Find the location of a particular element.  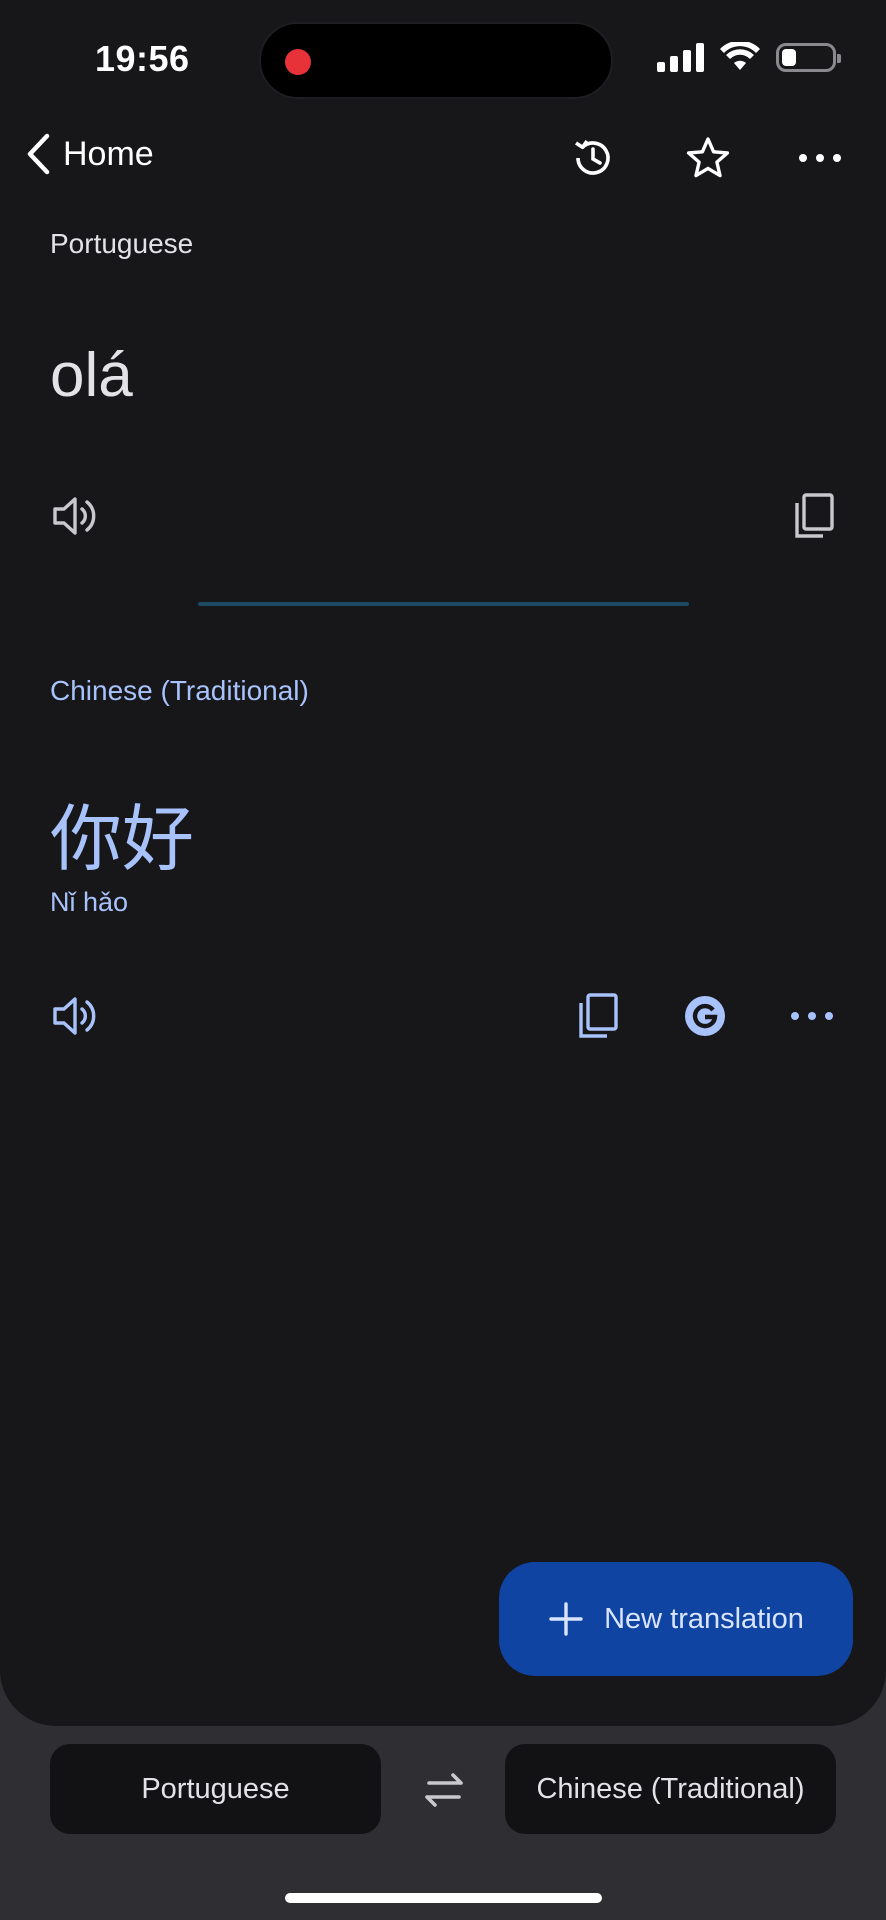

cellular-signal-icon is located at coordinates (680, 57).